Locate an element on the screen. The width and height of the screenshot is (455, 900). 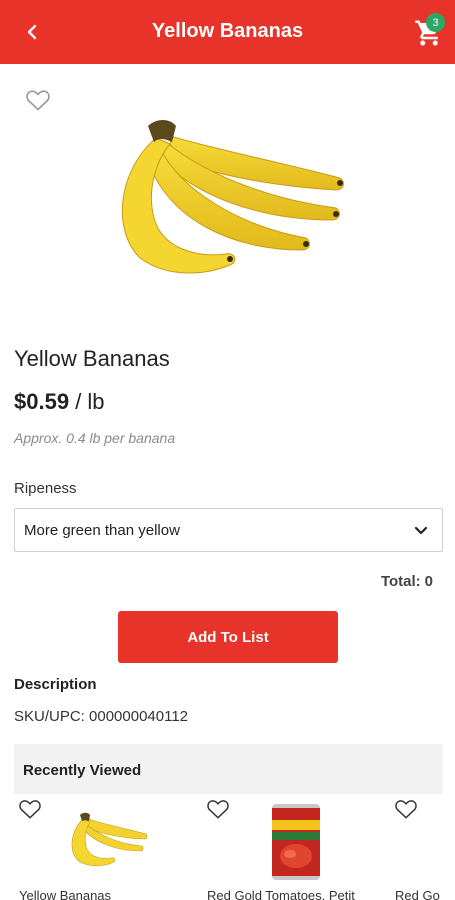
top-app-bar: Yellow Bananas 3 is located at coordinates (227, 32).